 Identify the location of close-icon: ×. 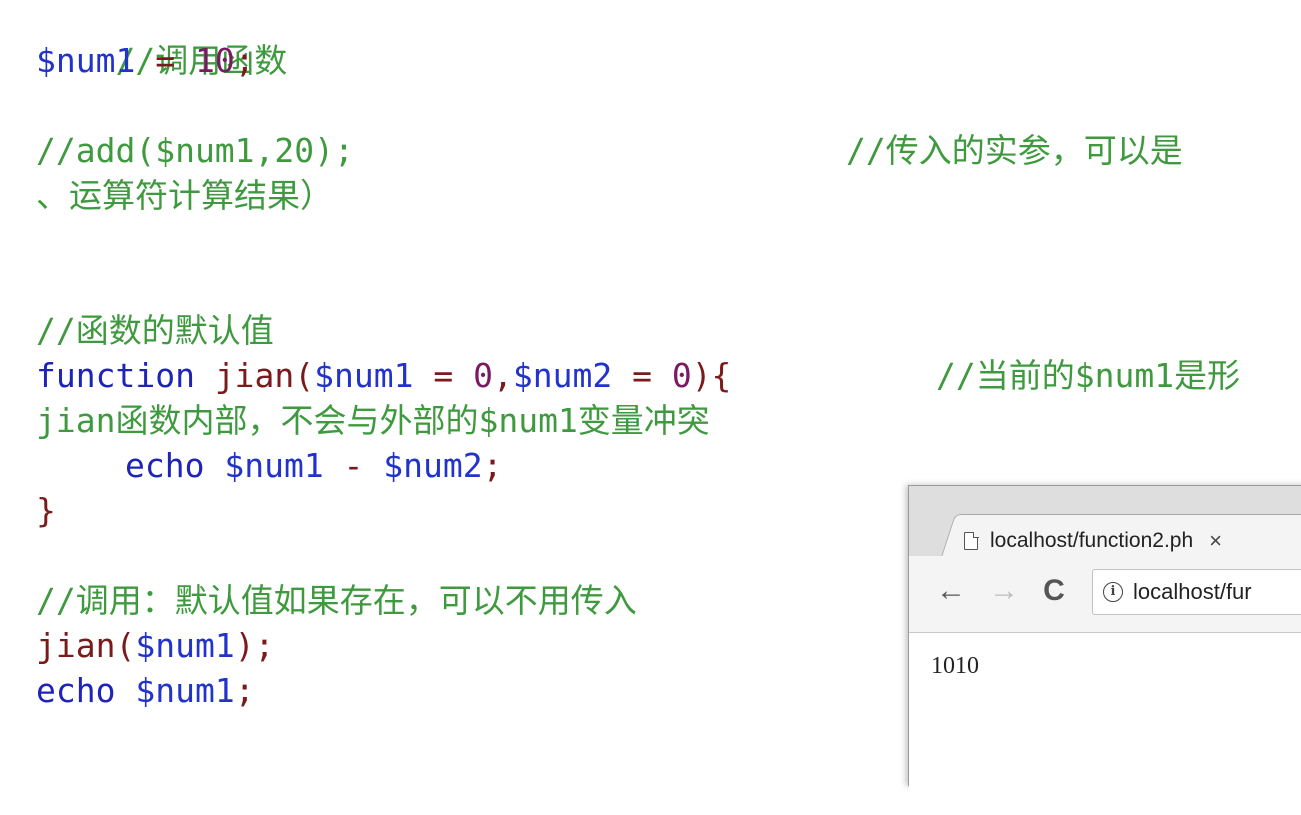
(1215, 541).